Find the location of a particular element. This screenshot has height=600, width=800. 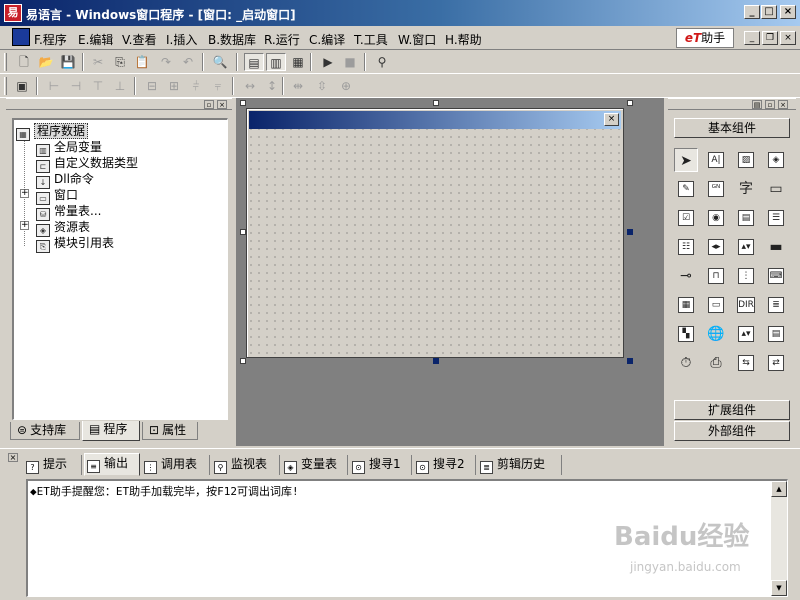

same-width-icon: ↔ is located at coordinates (250, 86).